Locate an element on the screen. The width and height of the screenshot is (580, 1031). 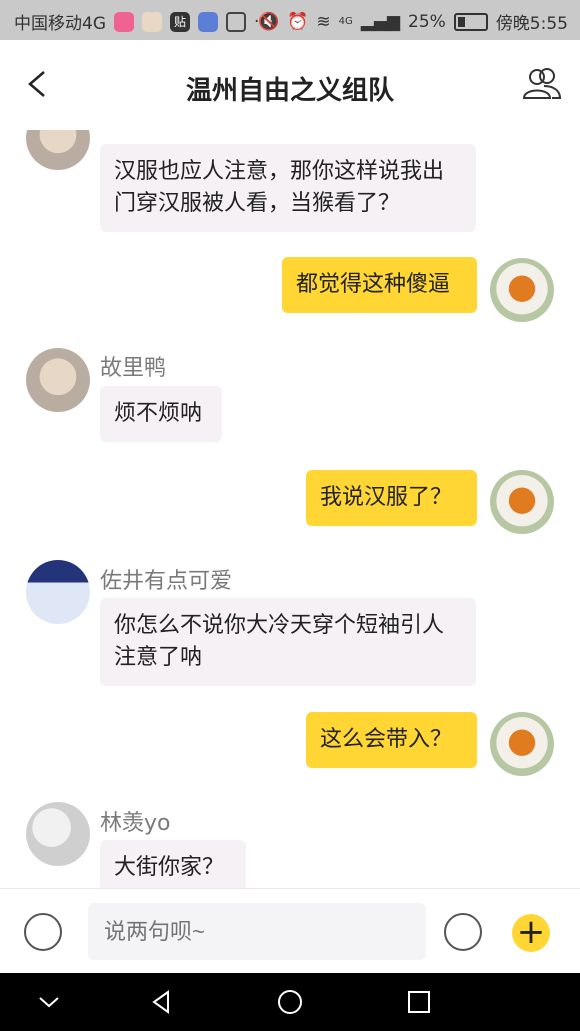
battery-percent: 25% is located at coordinates (427, 21).